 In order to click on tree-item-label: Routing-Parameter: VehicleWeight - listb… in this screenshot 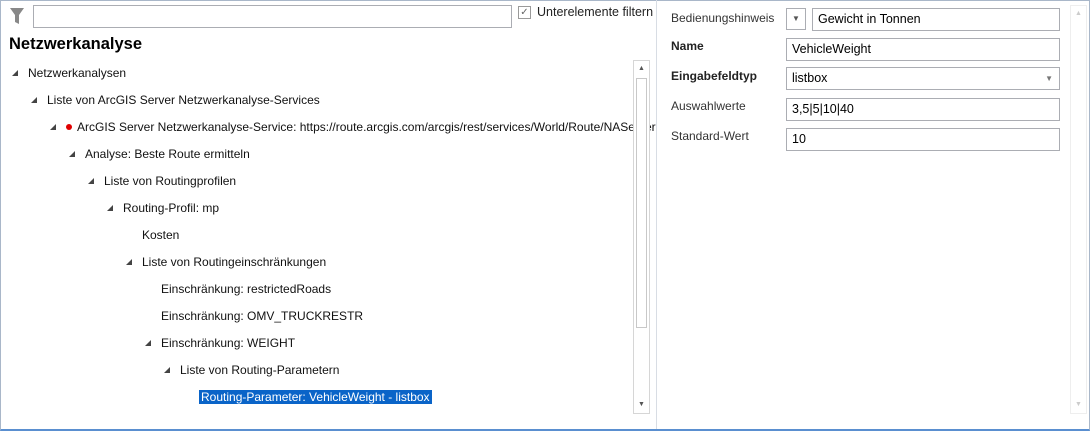, I will do `click(315, 397)`.